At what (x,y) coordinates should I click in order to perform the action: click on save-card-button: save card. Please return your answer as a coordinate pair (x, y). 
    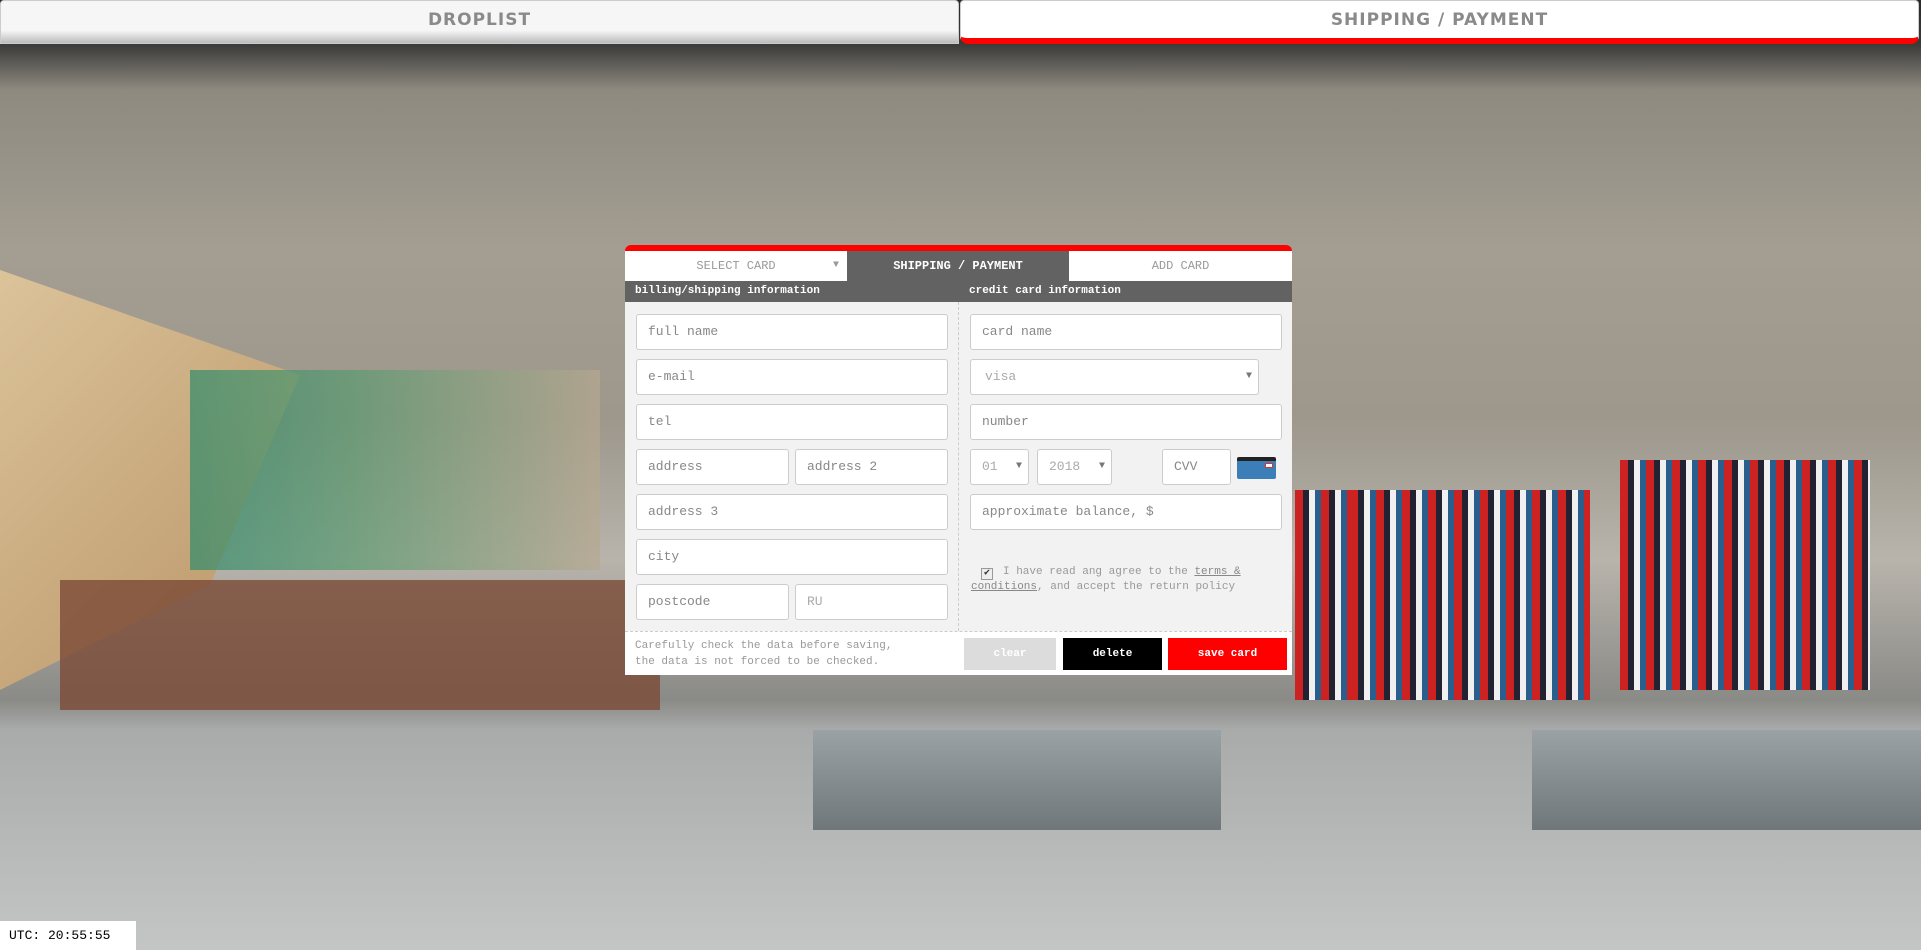
    Looking at the image, I should click on (1227, 654).